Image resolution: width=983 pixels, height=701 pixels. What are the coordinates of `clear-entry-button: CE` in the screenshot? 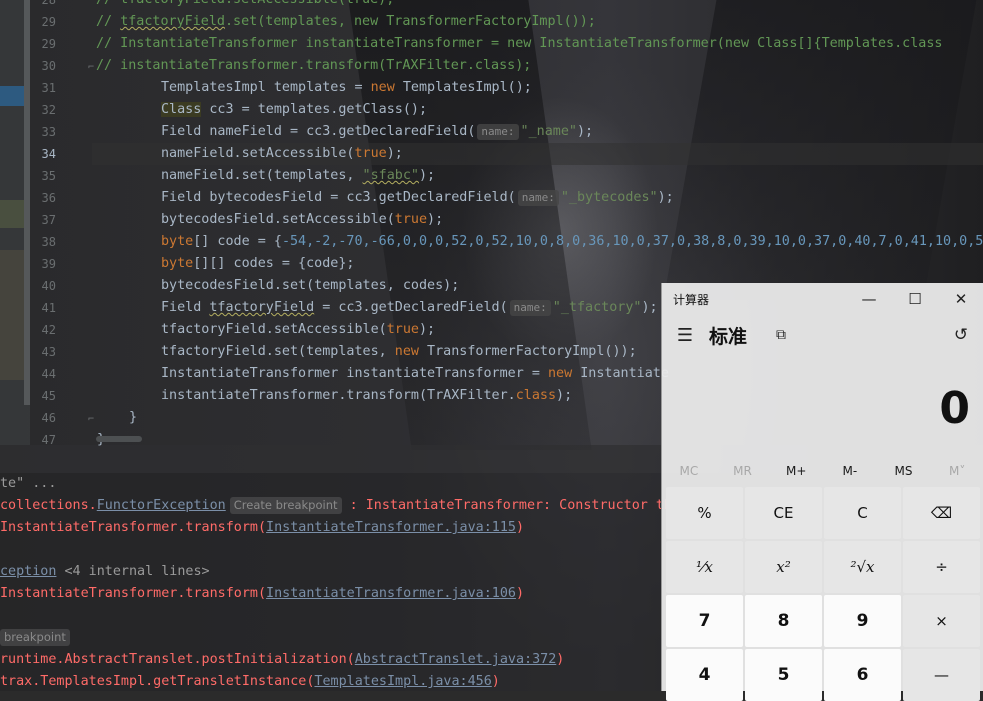 It's located at (783, 513).